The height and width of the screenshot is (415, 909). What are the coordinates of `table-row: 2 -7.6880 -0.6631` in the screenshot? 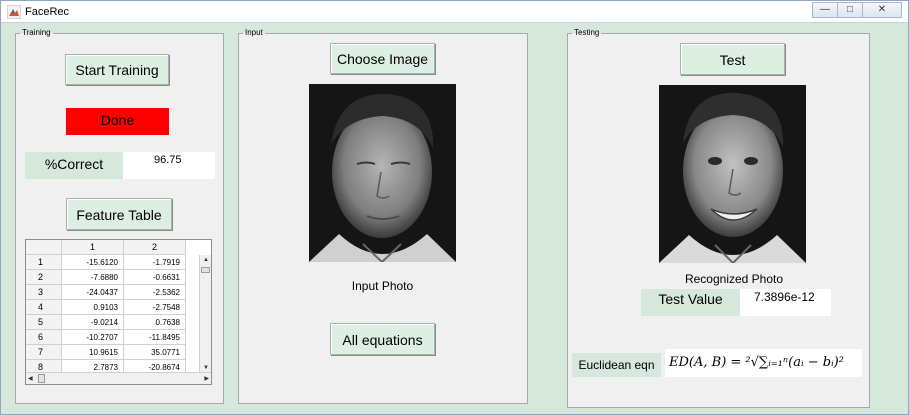 It's located at (113, 277).